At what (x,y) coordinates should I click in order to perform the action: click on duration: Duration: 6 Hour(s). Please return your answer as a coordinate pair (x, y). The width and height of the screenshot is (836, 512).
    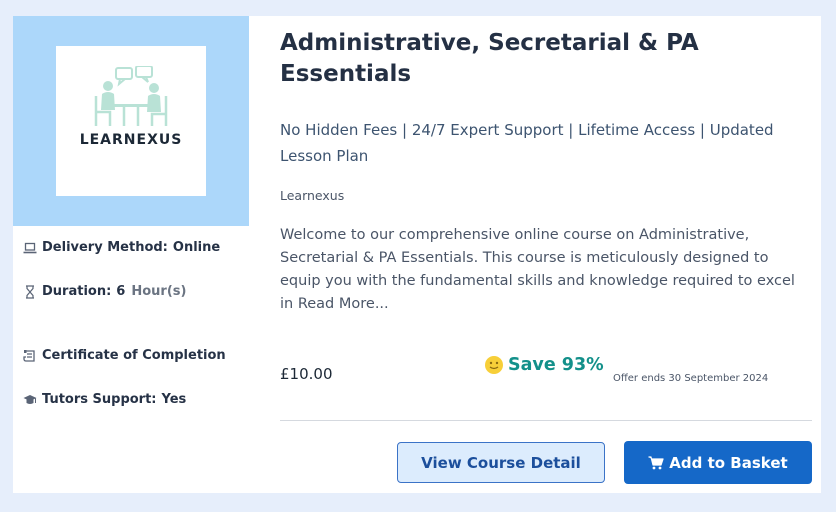
    Looking at the image, I should click on (104, 291).